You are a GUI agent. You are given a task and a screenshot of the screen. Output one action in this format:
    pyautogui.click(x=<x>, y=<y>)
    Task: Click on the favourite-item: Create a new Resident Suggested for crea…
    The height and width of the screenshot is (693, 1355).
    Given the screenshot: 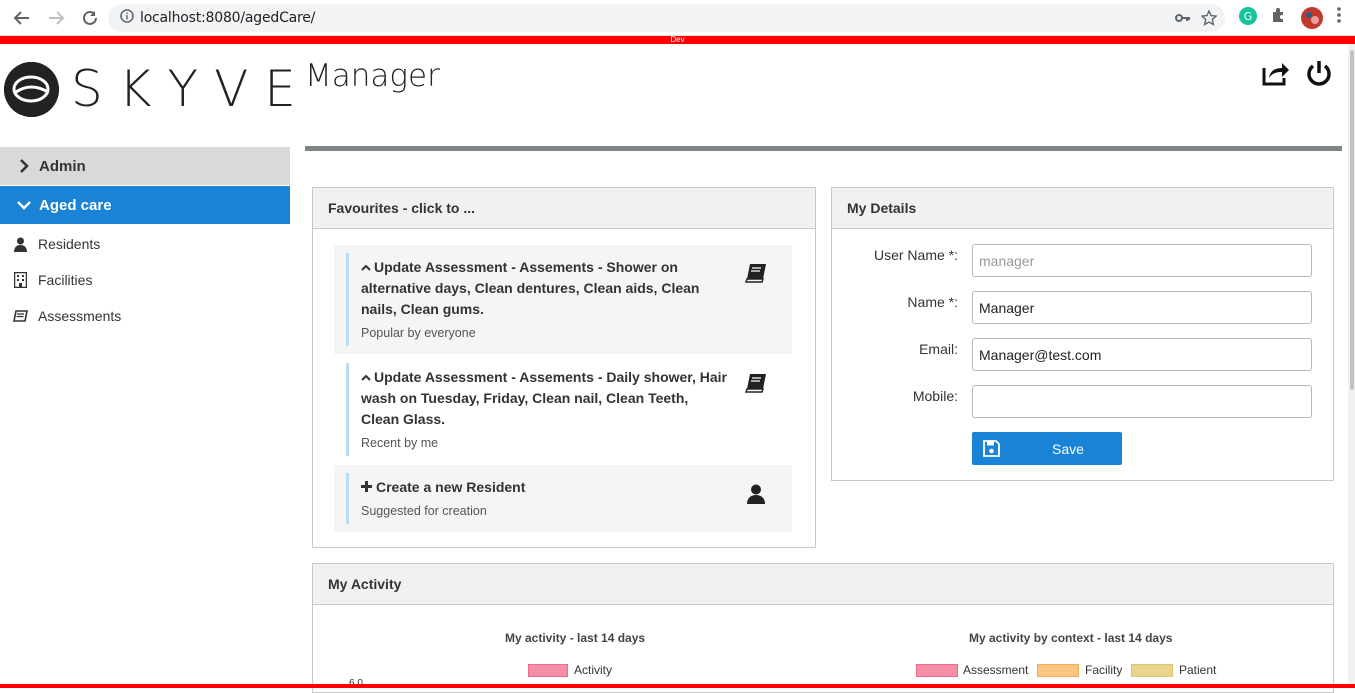 What is the action you would take?
    pyautogui.click(x=563, y=498)
    